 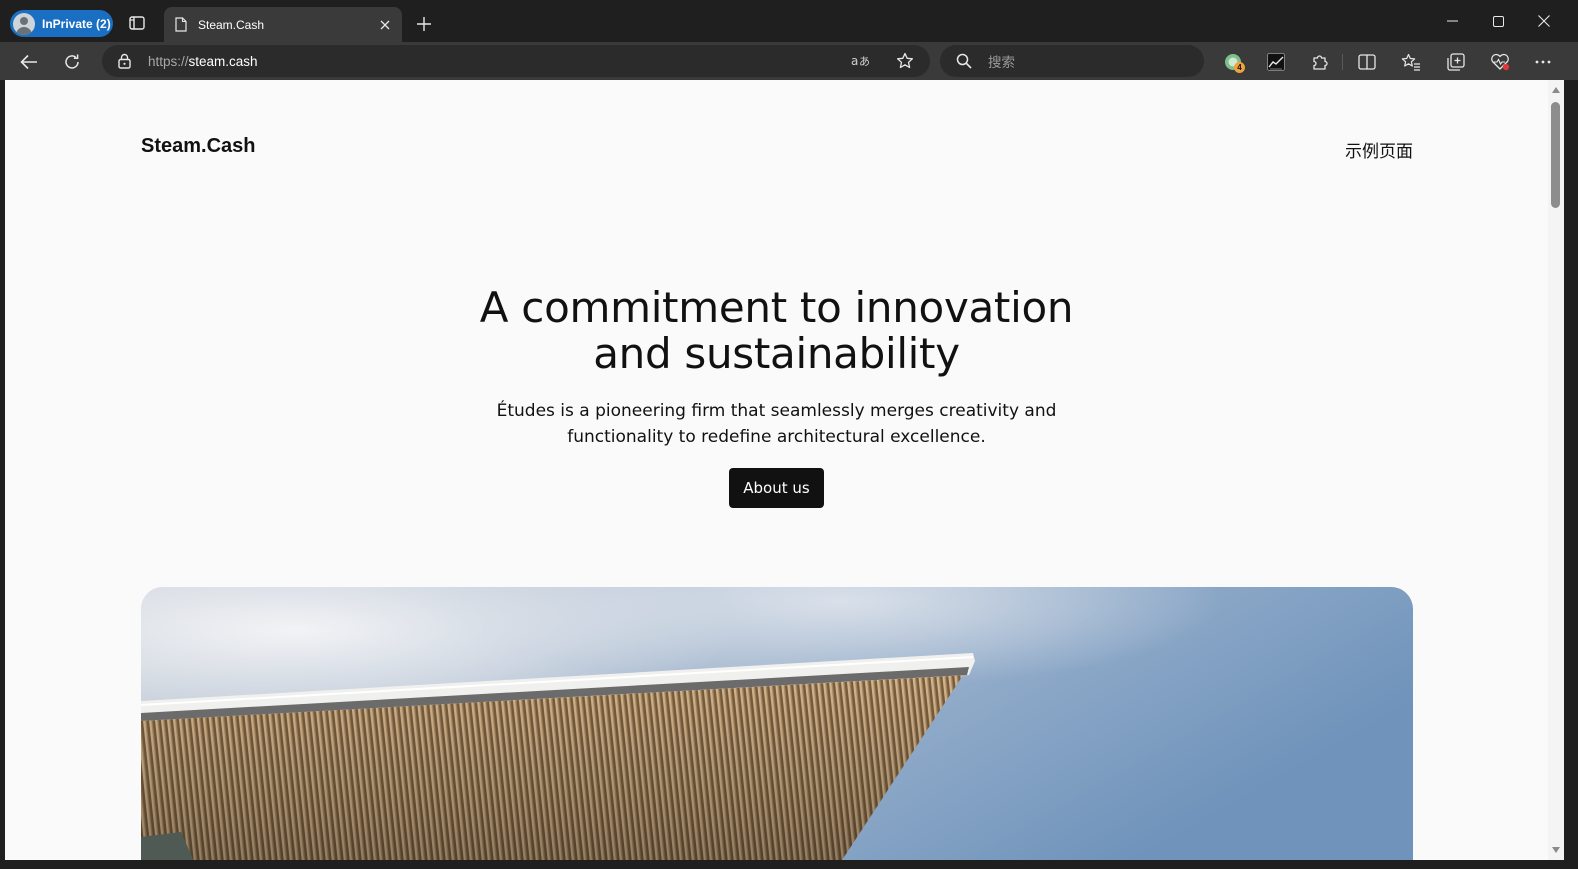 What do you see at coordinates (223, 61) in the screenshot?
I see `url-host: steam.cash` at bounding box center [223, 61].